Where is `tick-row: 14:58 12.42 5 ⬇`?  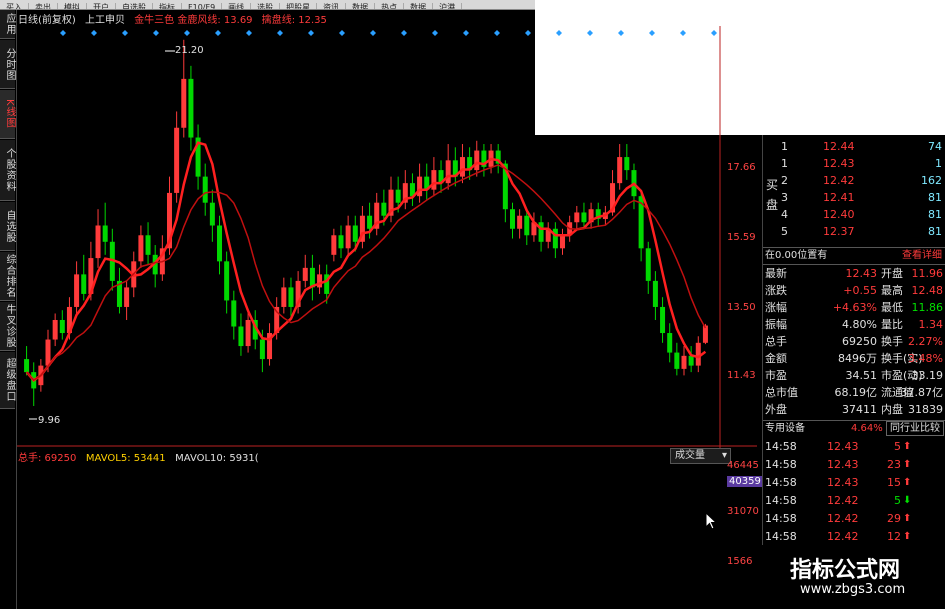
tick-row: 14:58 12.42 5 ⬇ is located at coordinates (854, 501).